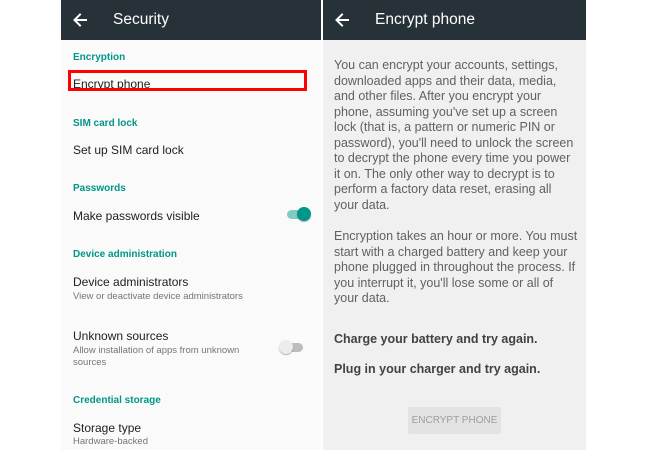 The height and width of the screenshot is (450, 650). I want to click on sim-card-lock-item: Set up SIM card lock, so click(128, 150).